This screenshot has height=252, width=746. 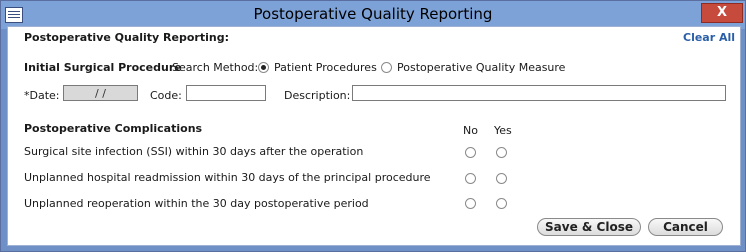 What do you see at coordinates (470, 130) in the screenshot?
I see `column-no-header: No` at bounding box center [470, 130].